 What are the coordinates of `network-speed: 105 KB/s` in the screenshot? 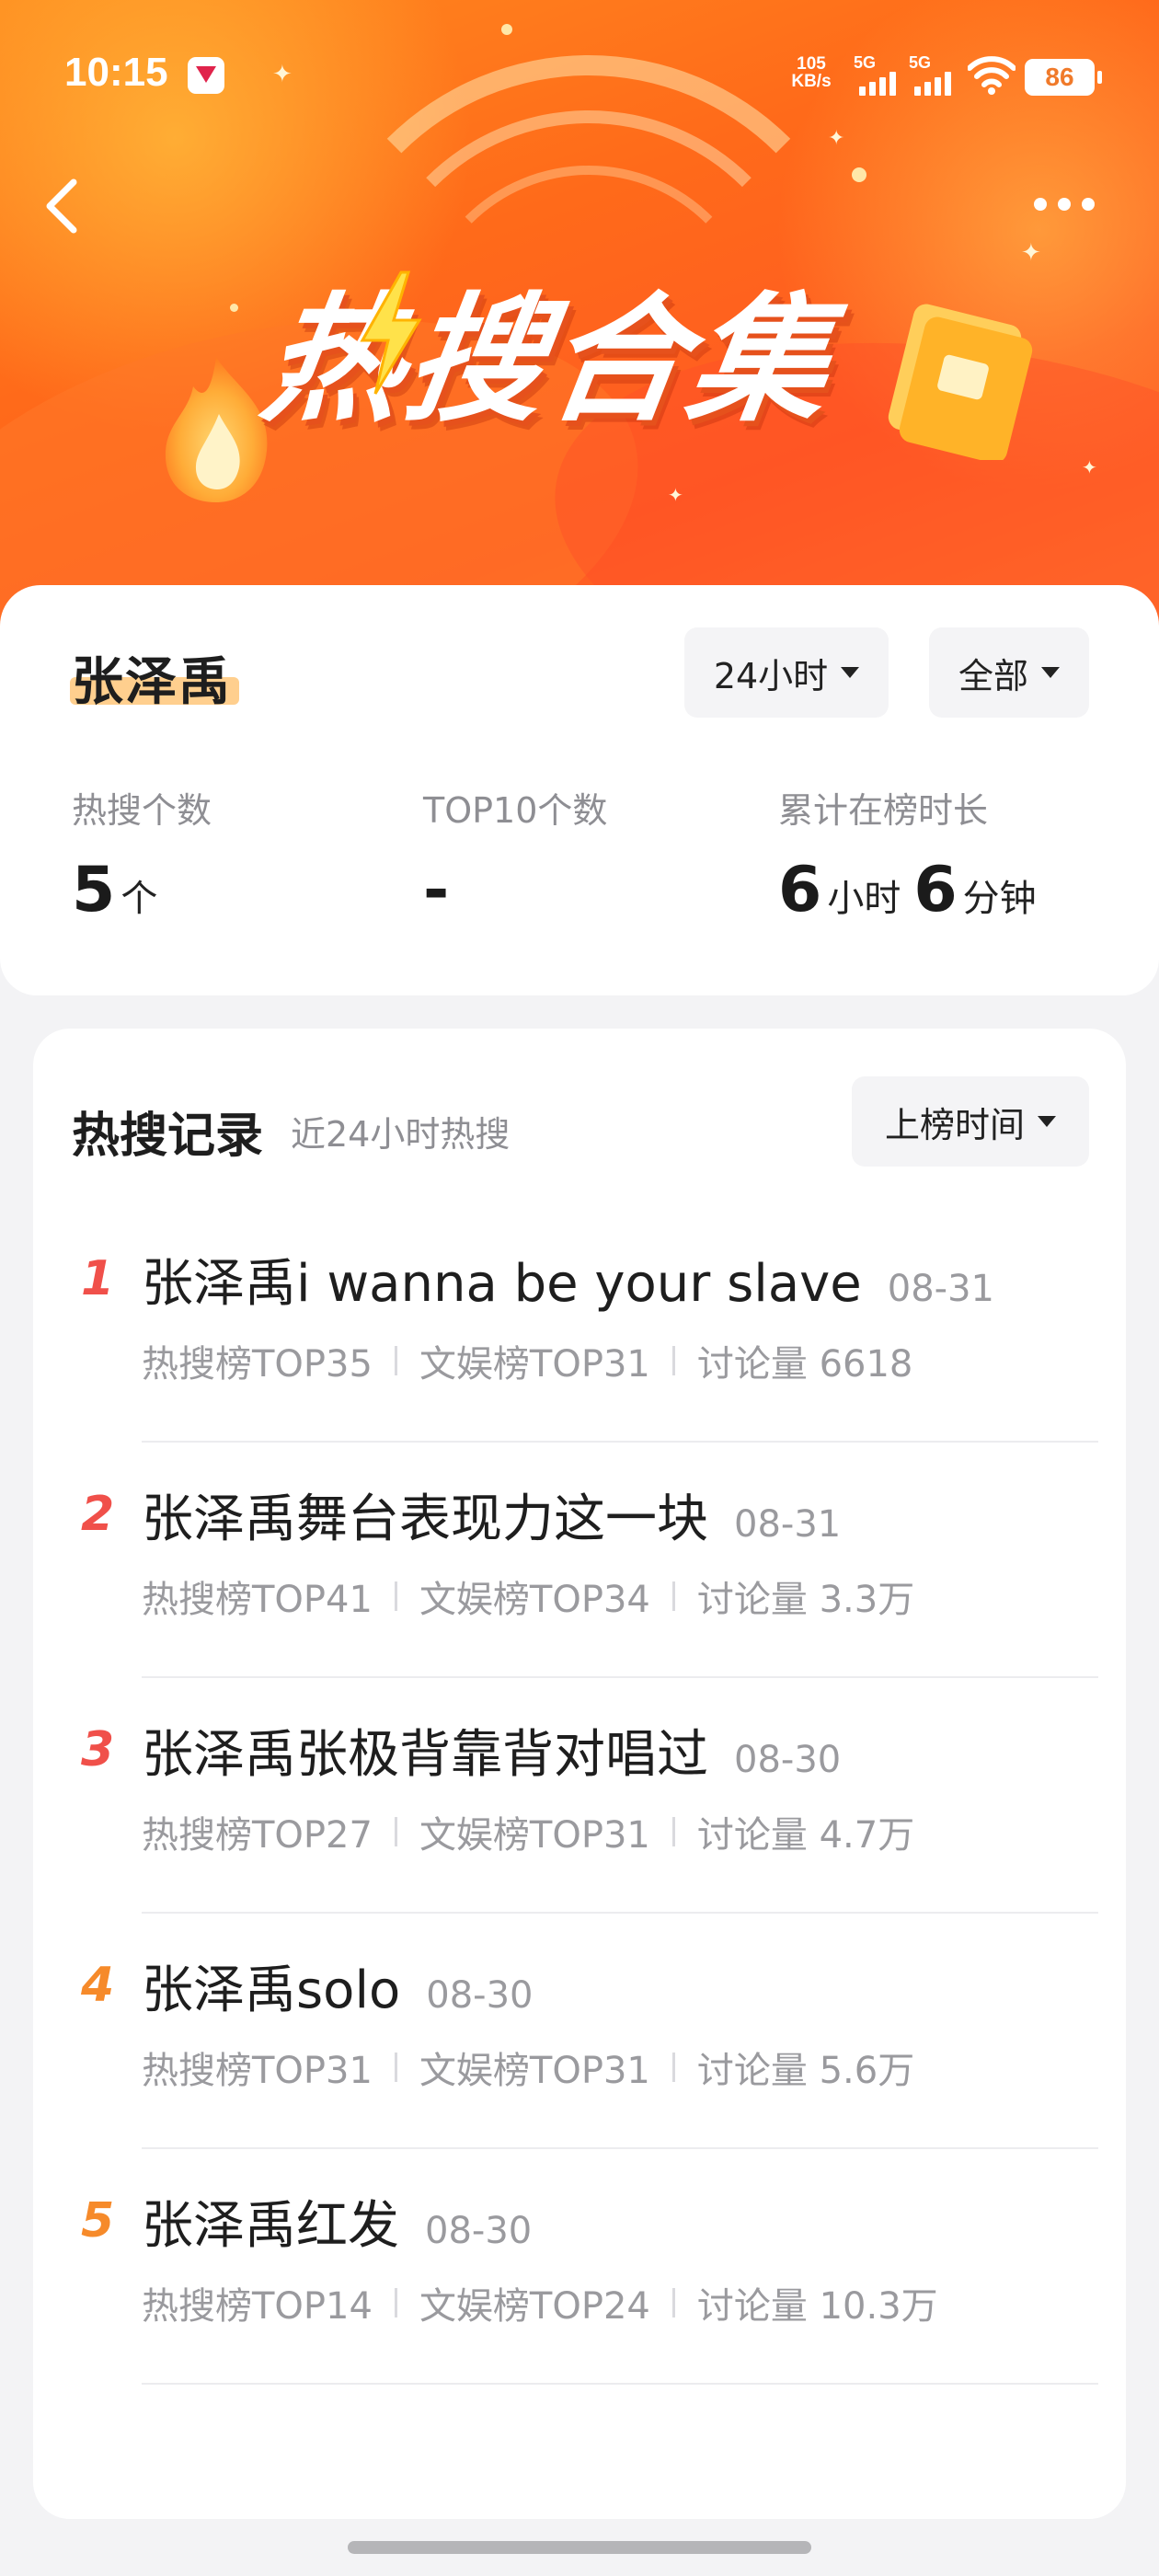 It's located at (811, 72).